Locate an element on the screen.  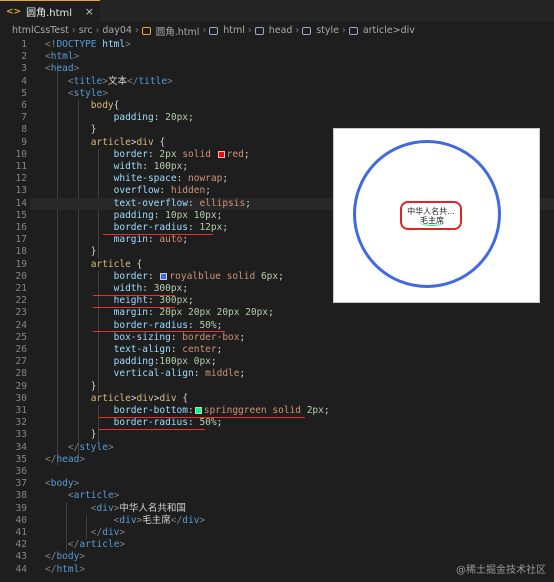
line-number: 15 is located at coordinates (21, 215).